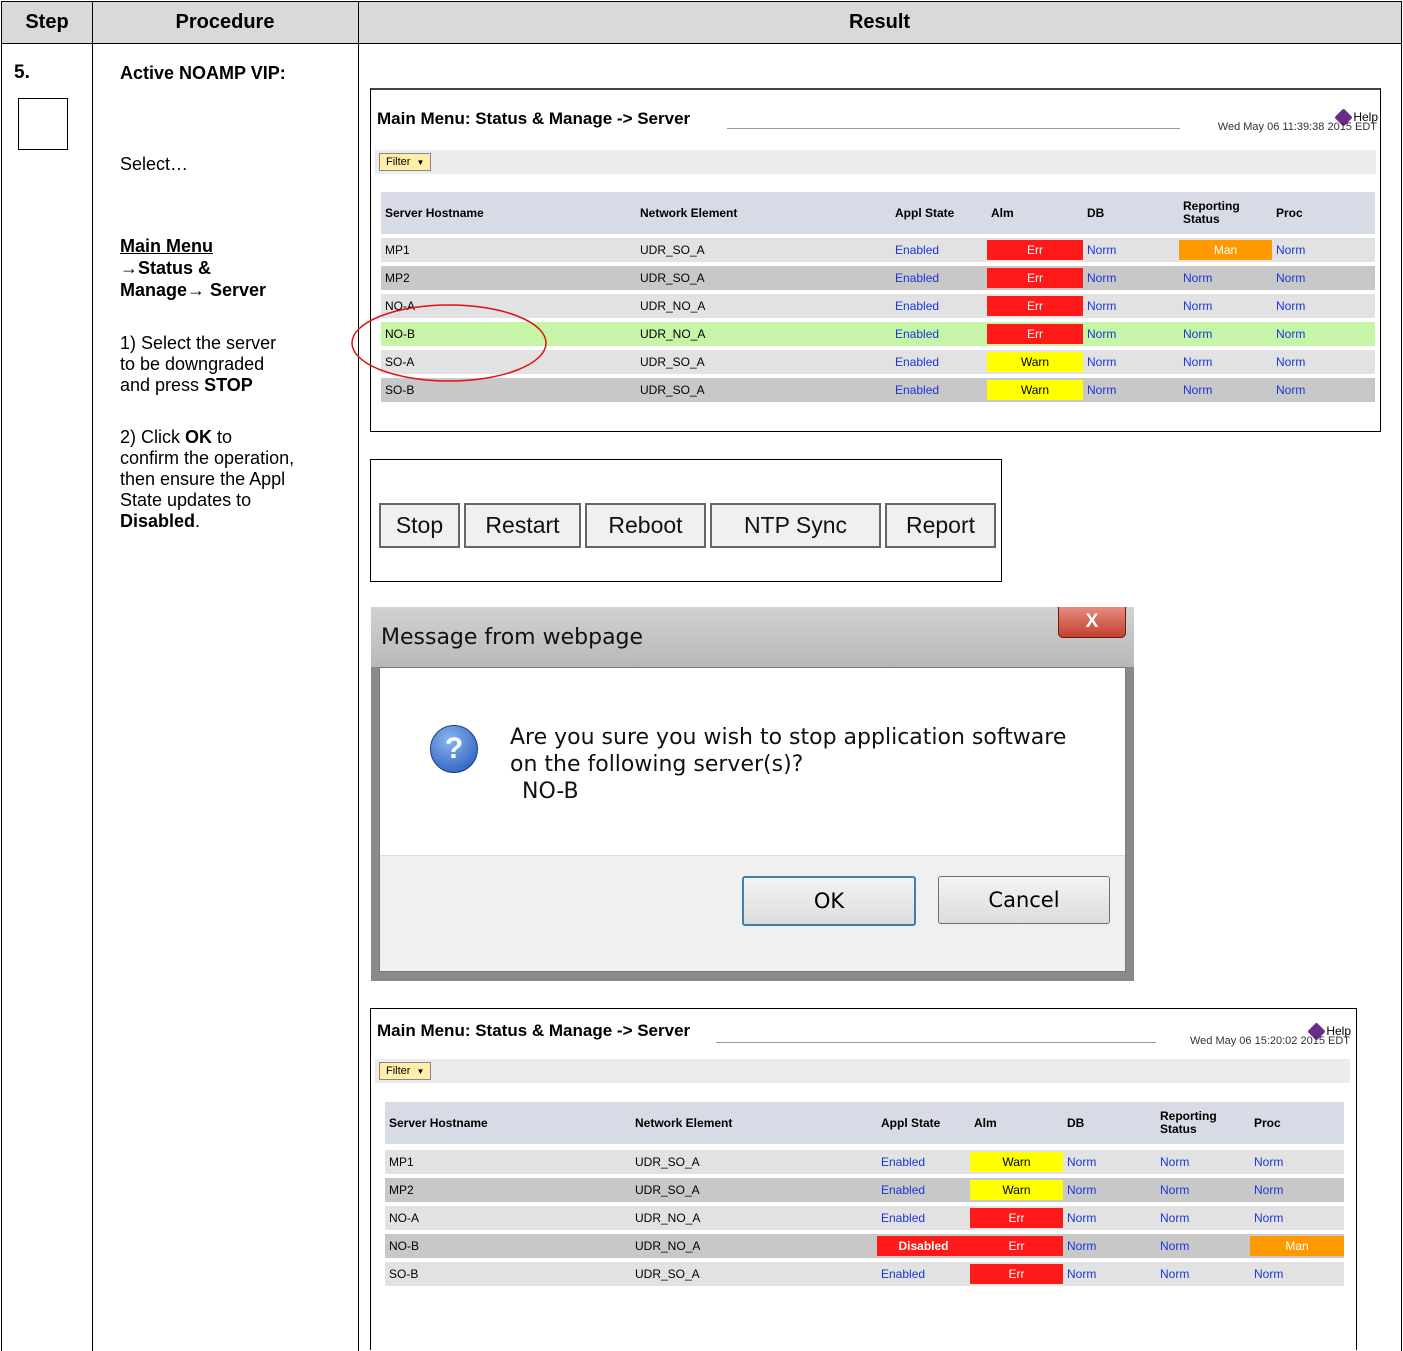 Image resolution: width=1403 pixels, height=1351 pixels. I want to click on cancel-button: Cancel, so click(1024, 900).